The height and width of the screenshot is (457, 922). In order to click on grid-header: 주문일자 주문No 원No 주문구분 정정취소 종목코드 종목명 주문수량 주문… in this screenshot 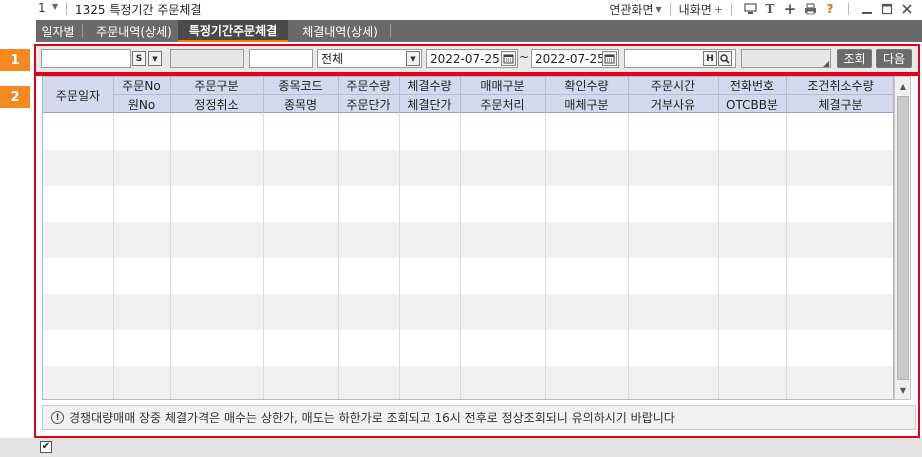, I will do `click(468, 95)`.